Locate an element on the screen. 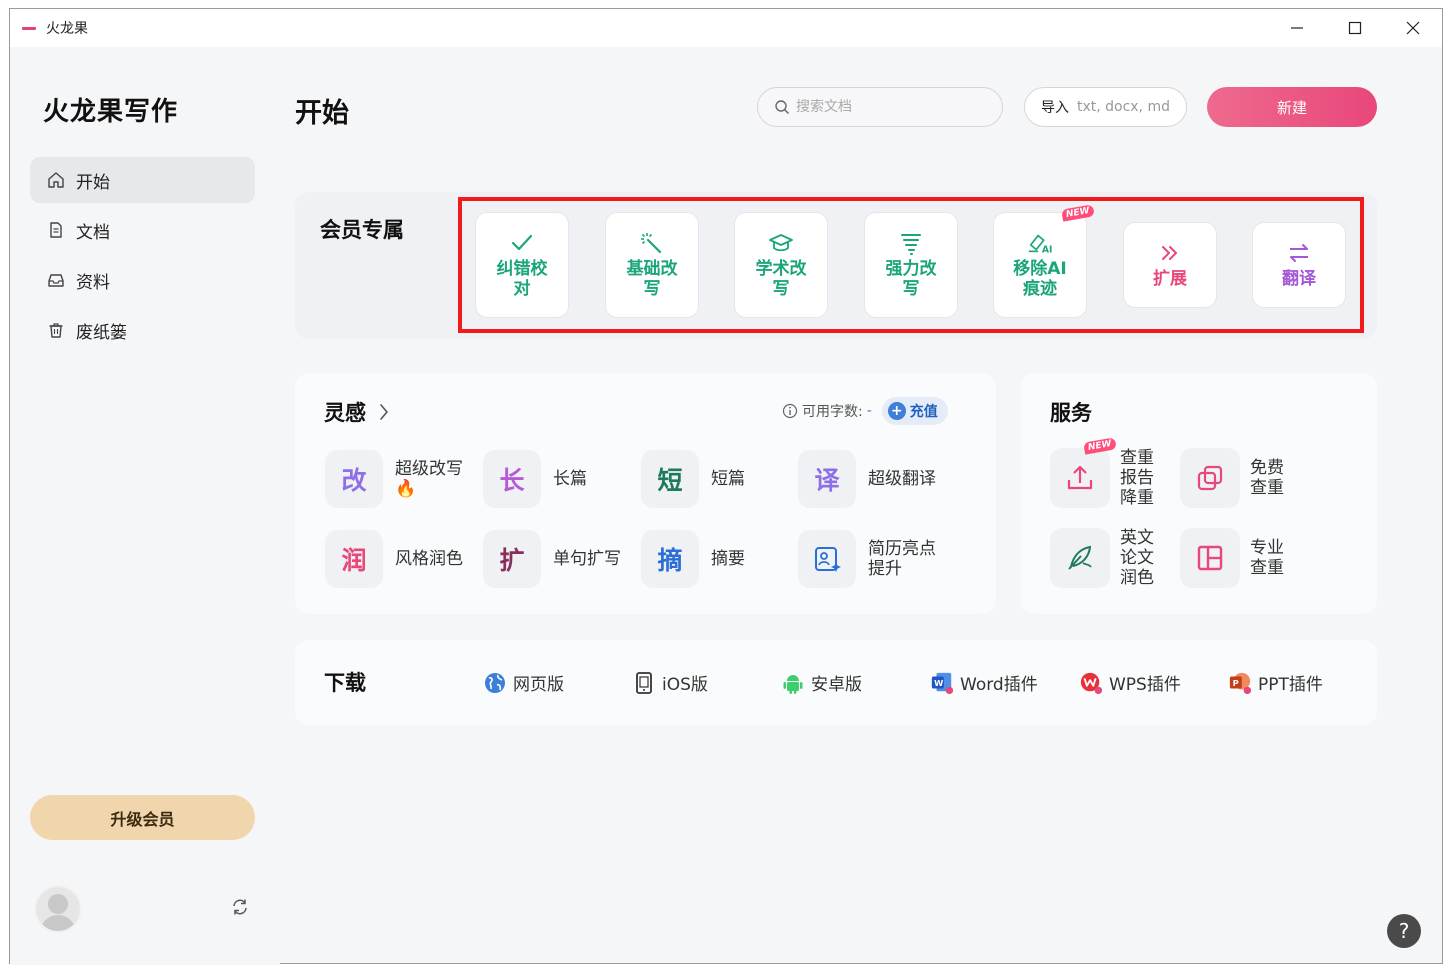  glyph-chip: 译 is located at coordinates (827, 479).